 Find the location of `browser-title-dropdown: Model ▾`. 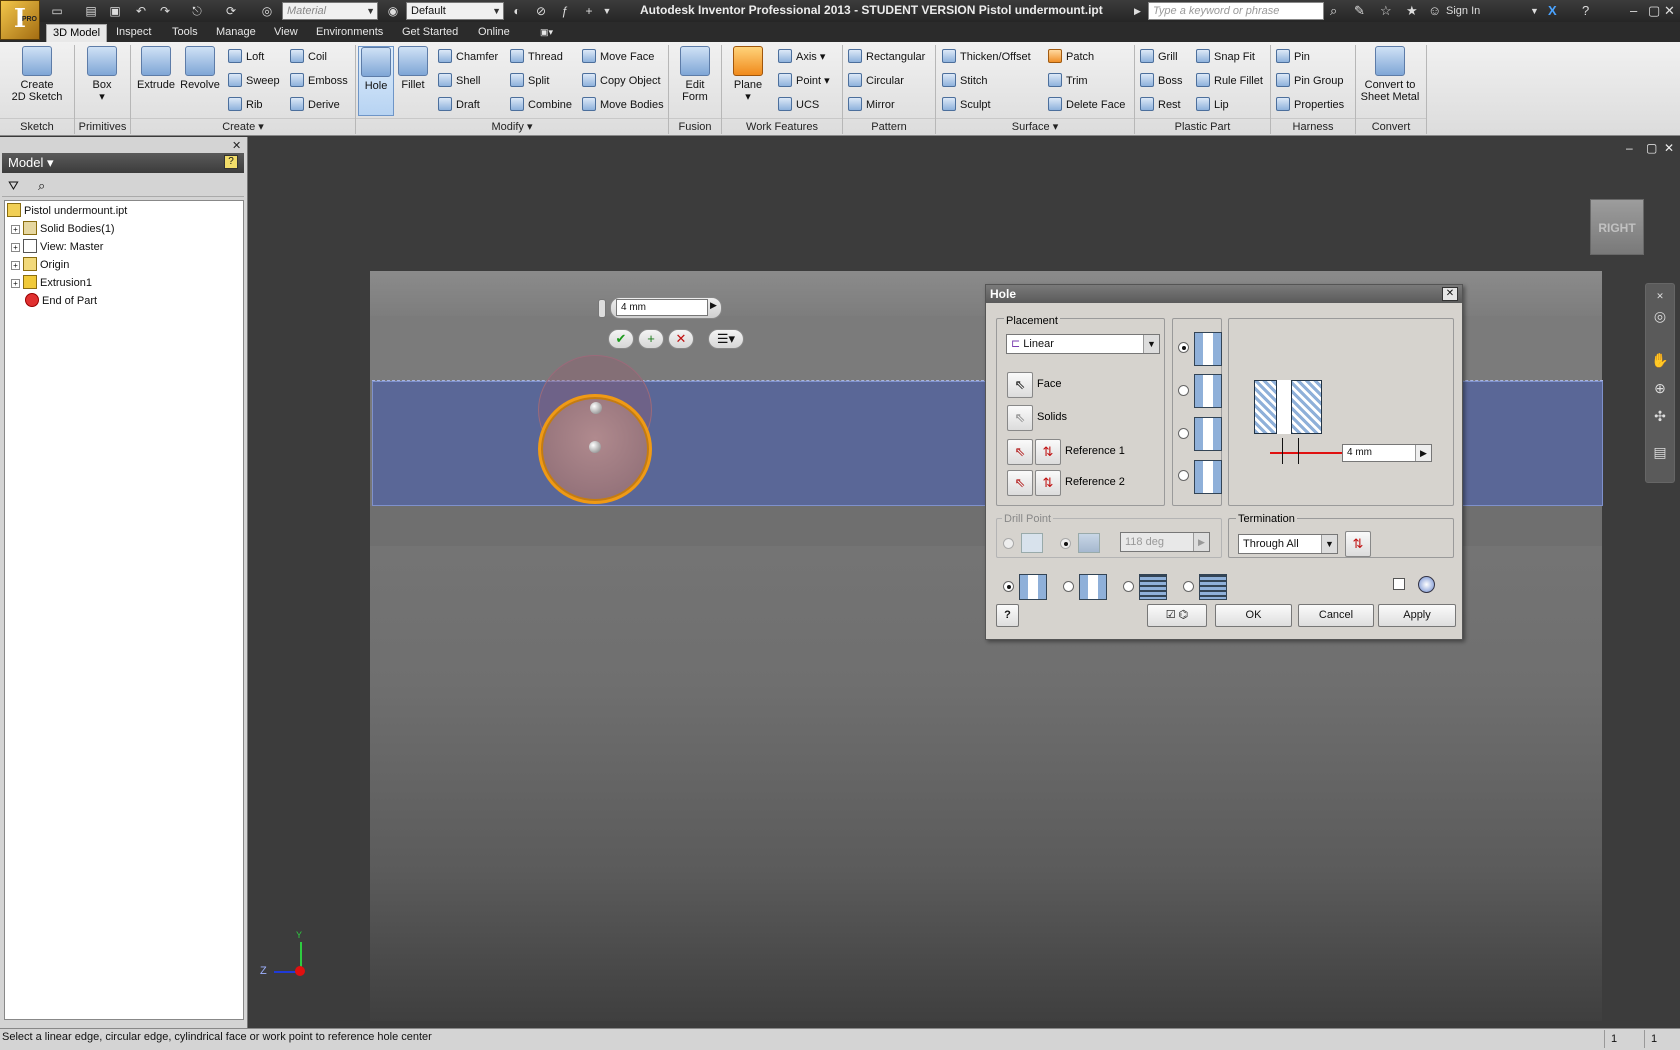

browser-title-dropdown: Model ▾ is located at coordinates (123, 163).